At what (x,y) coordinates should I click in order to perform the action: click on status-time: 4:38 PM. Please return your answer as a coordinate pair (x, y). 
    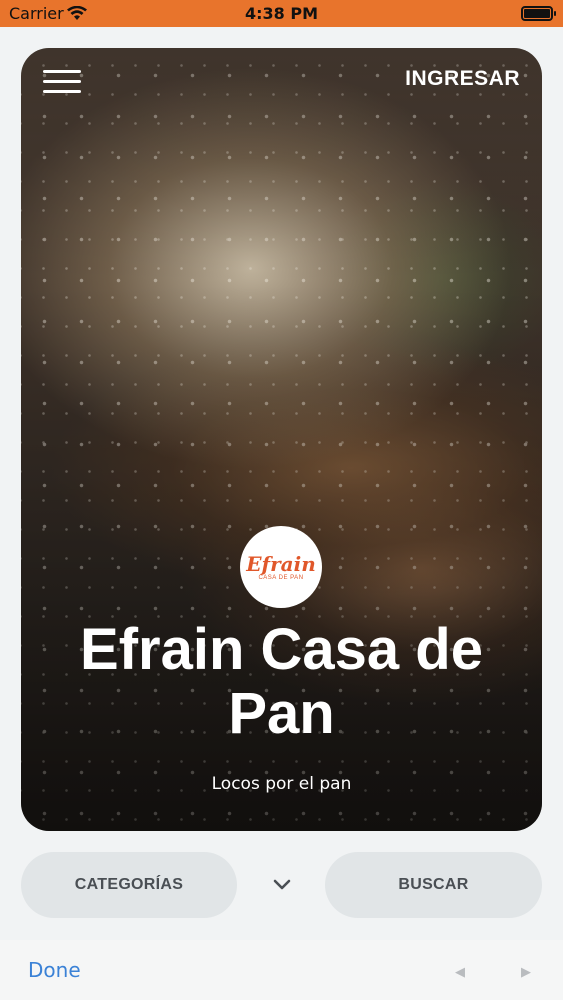
    Looking at the image, I should click on (281, 13).